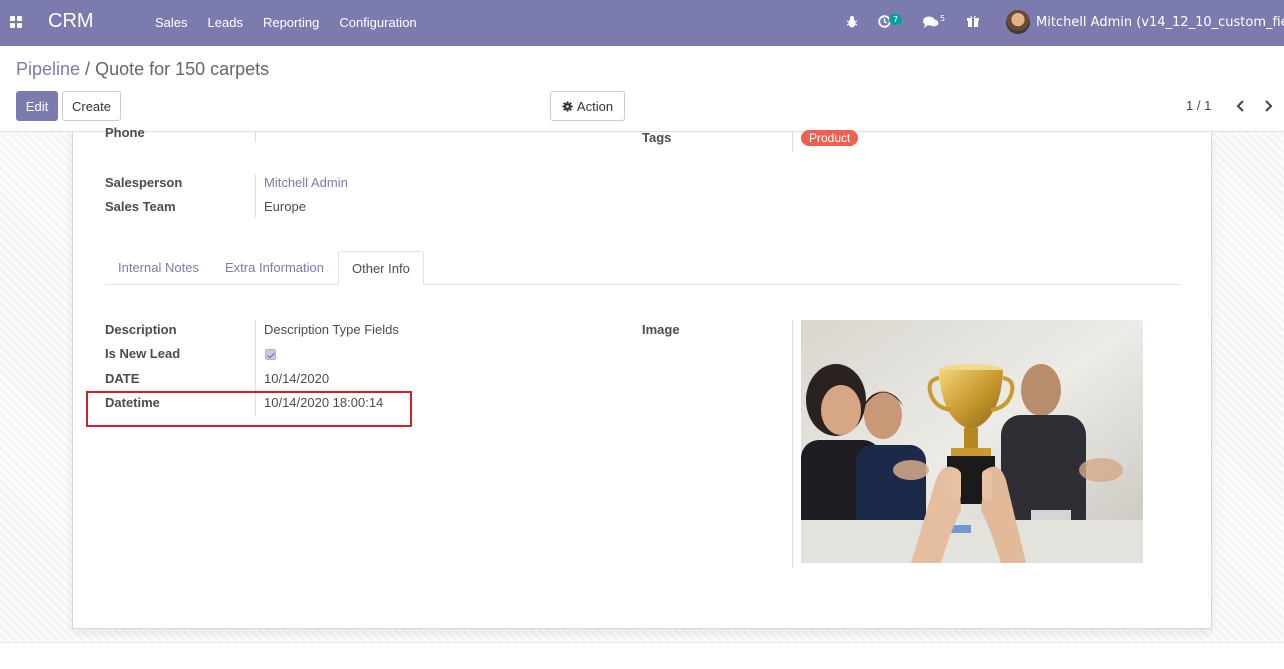 Image resolution: width=1284 pixels, height=669 pixels. Describe the element at coordinates (792, 444) in the screenshot. I see `image-field-divider` at that location.